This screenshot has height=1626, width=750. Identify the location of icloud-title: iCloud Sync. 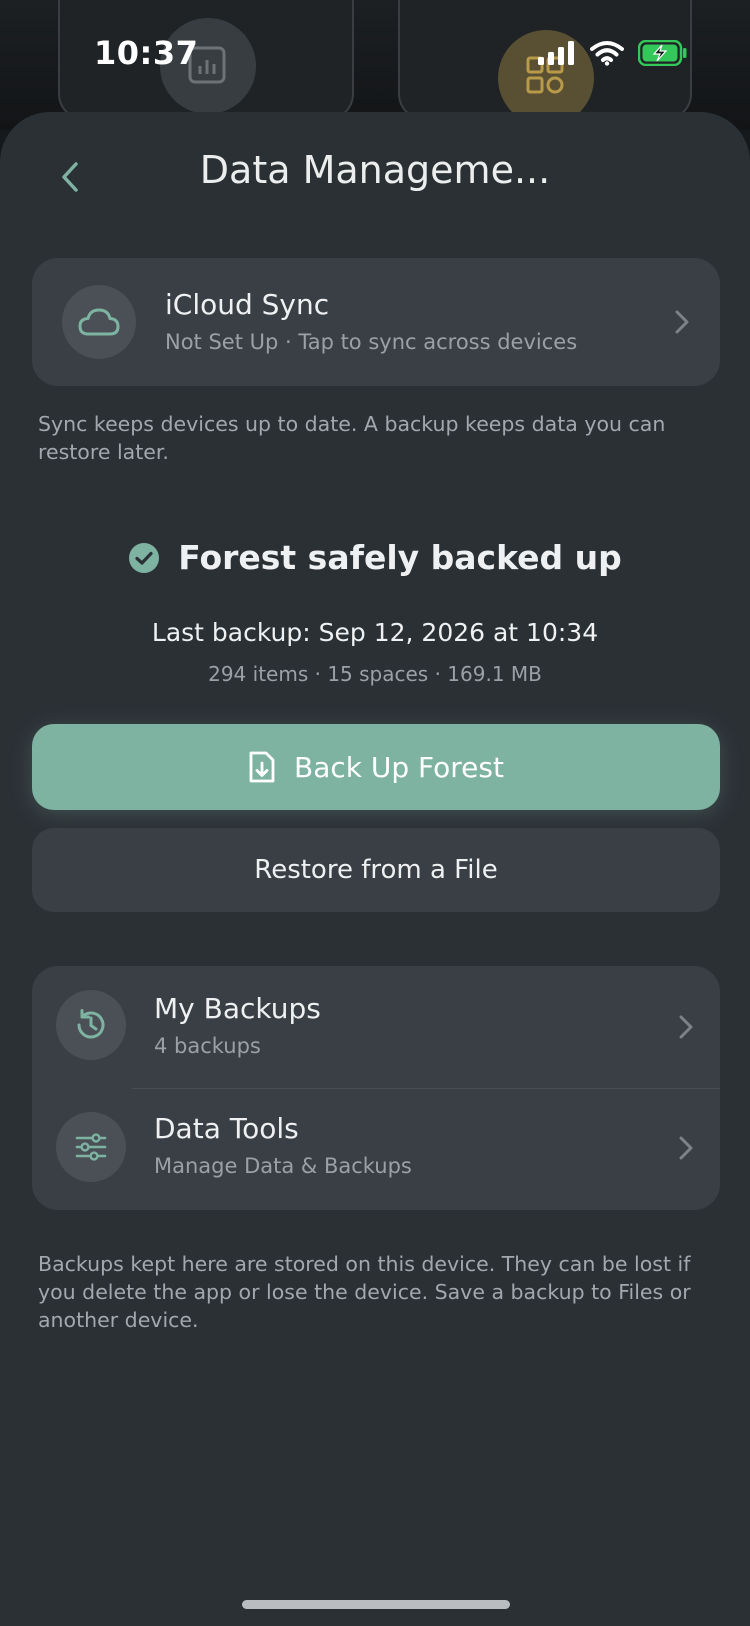
(247, 304).